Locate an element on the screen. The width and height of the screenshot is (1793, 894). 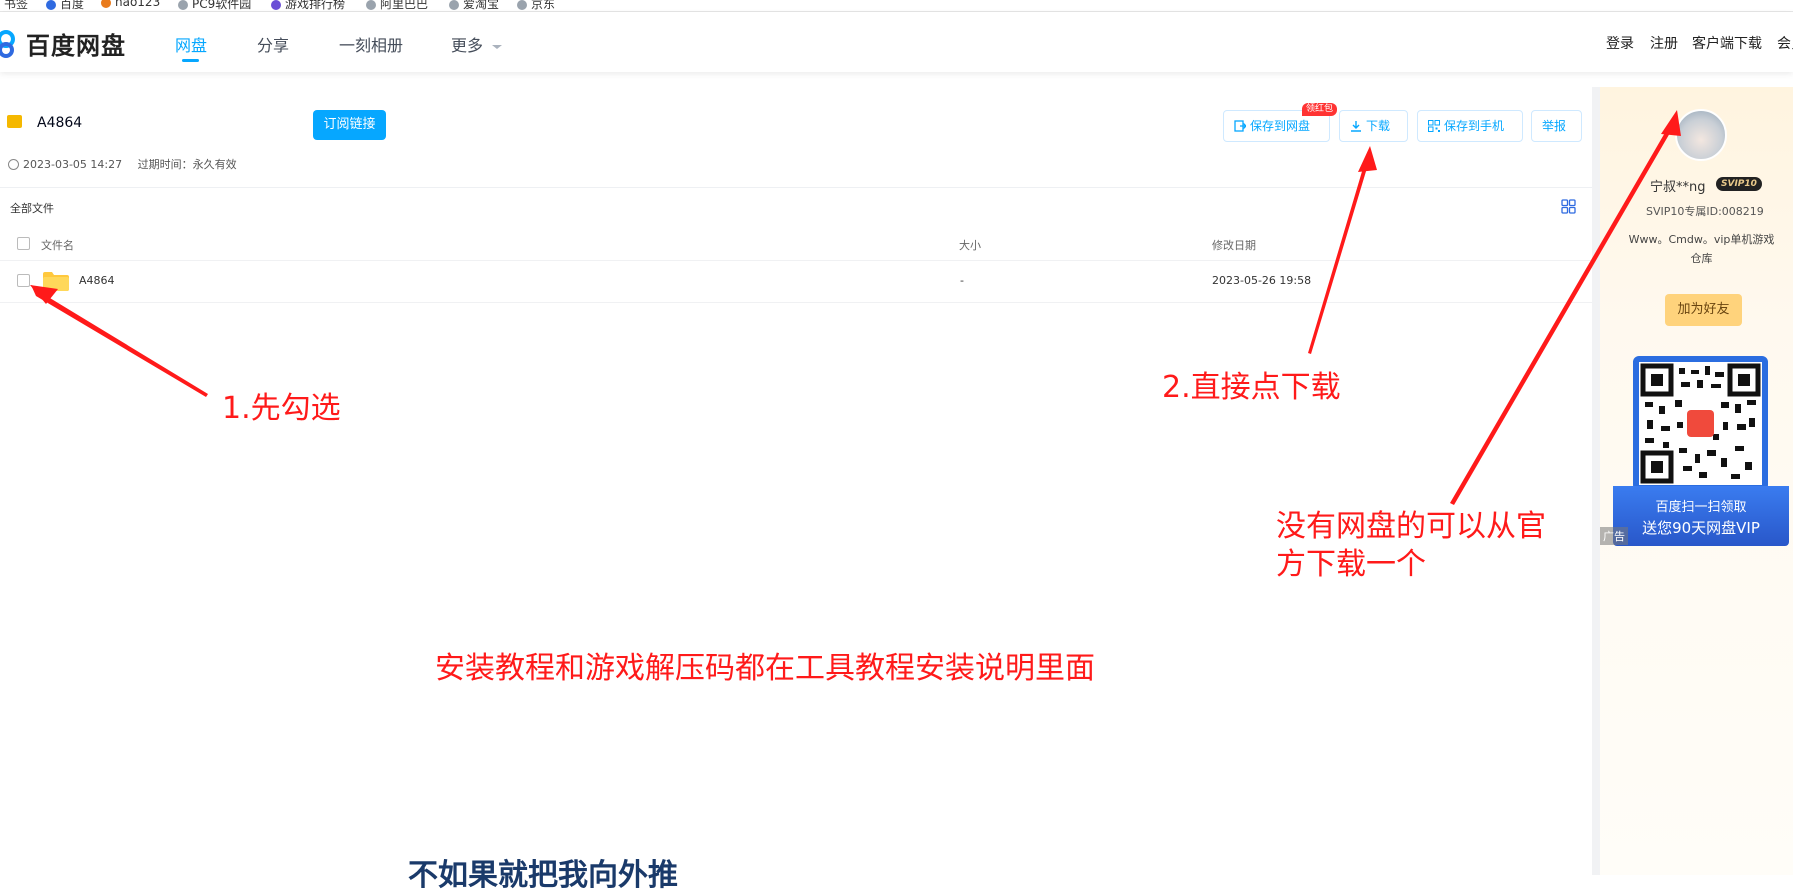
red-packet-badge: 领红包 is located at coordinates (1320, 109).